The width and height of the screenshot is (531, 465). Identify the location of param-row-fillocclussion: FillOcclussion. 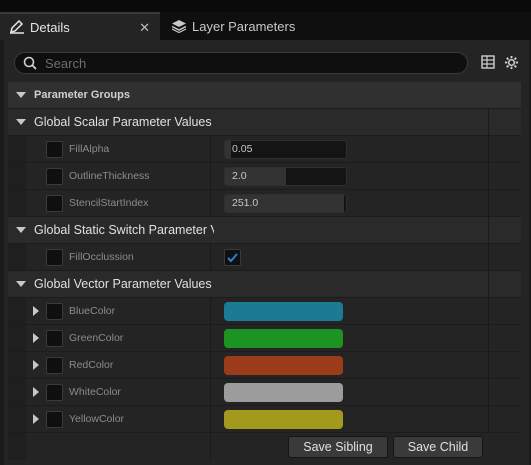
(264, 257).